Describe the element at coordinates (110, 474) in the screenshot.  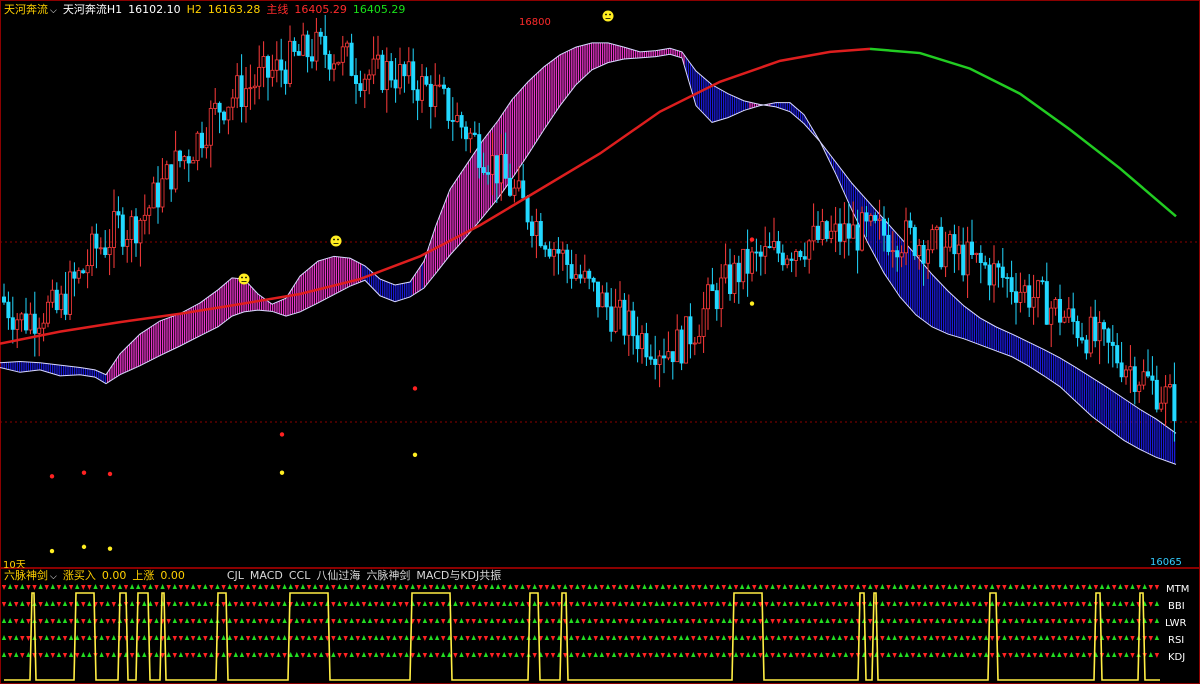
I see `sell-signal-dot` at that location.